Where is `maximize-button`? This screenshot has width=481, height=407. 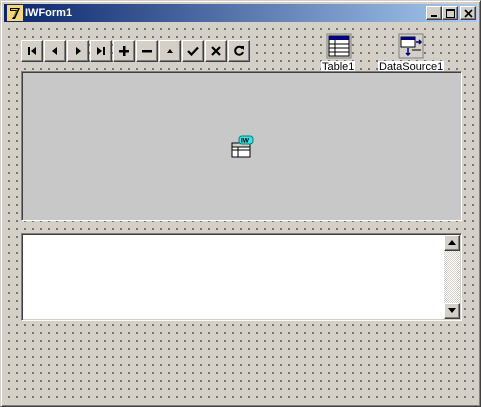
maximize-button is located at coordinates (450, 13).